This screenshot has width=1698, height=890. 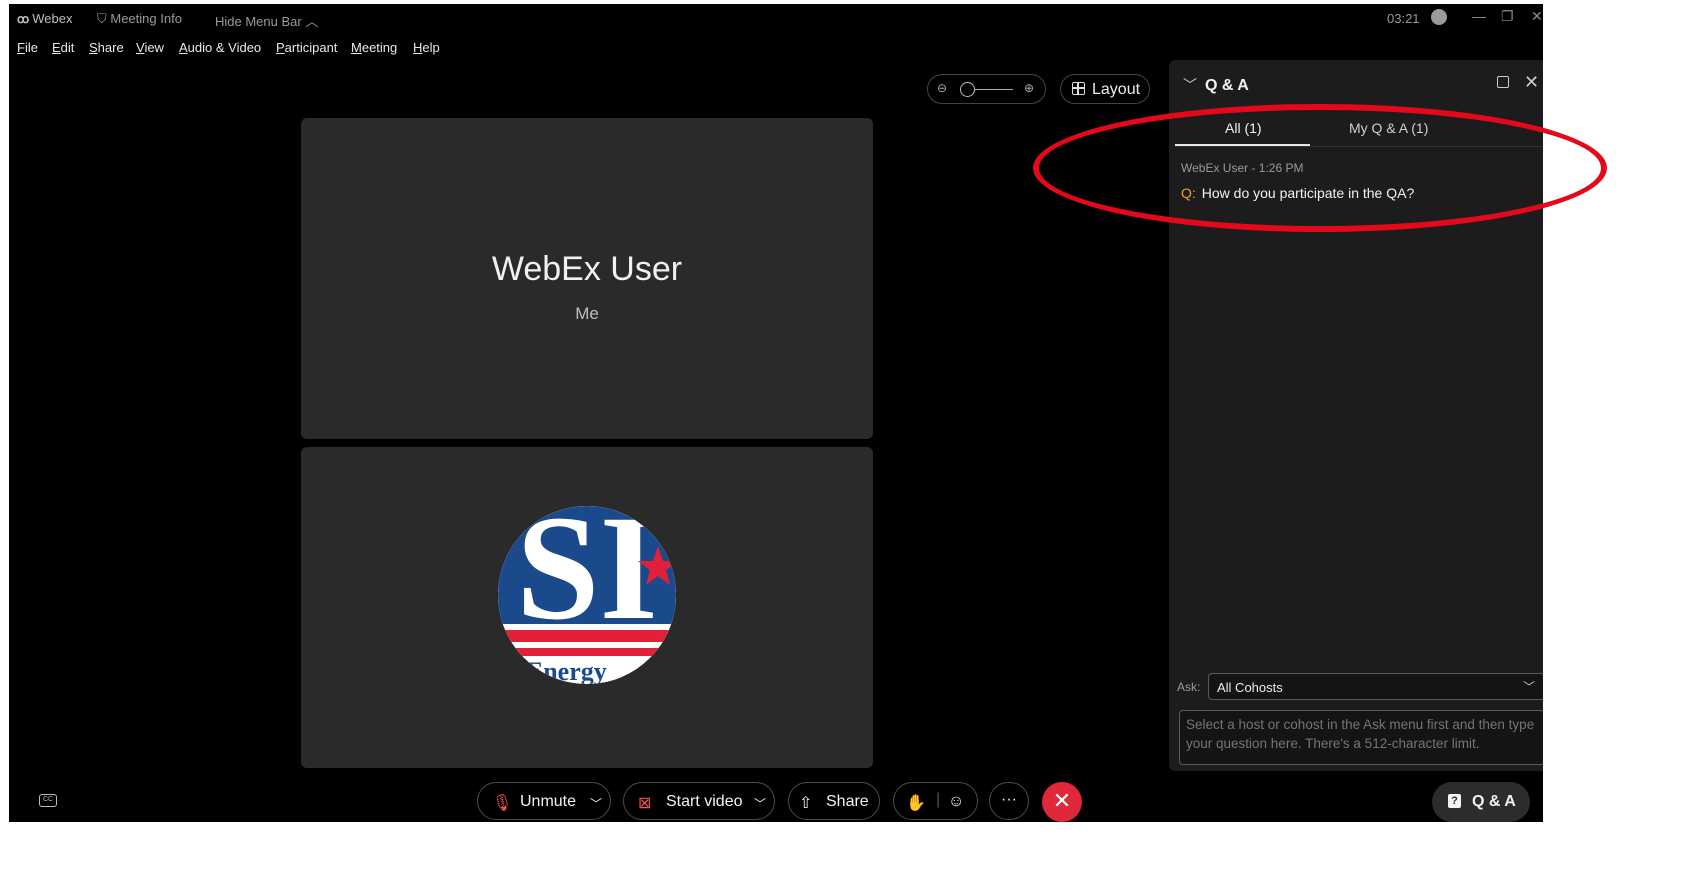 I want to click on collapse-chevron-icon: ﹀, so click(x=1190, y=85).